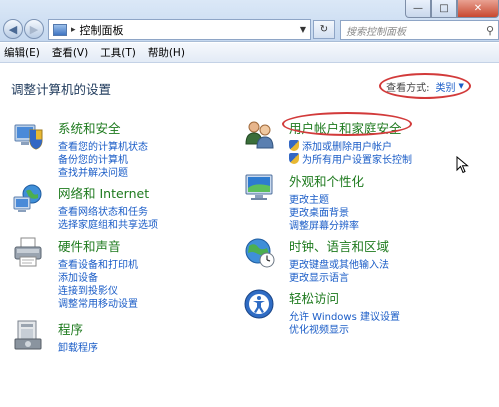 Image resolution: width=499 pixels, height=407 pixels. What do you see at coordinates (444, 9) in the screenshot?
I see `maximize-button: □` at bounding box center [444, 9].